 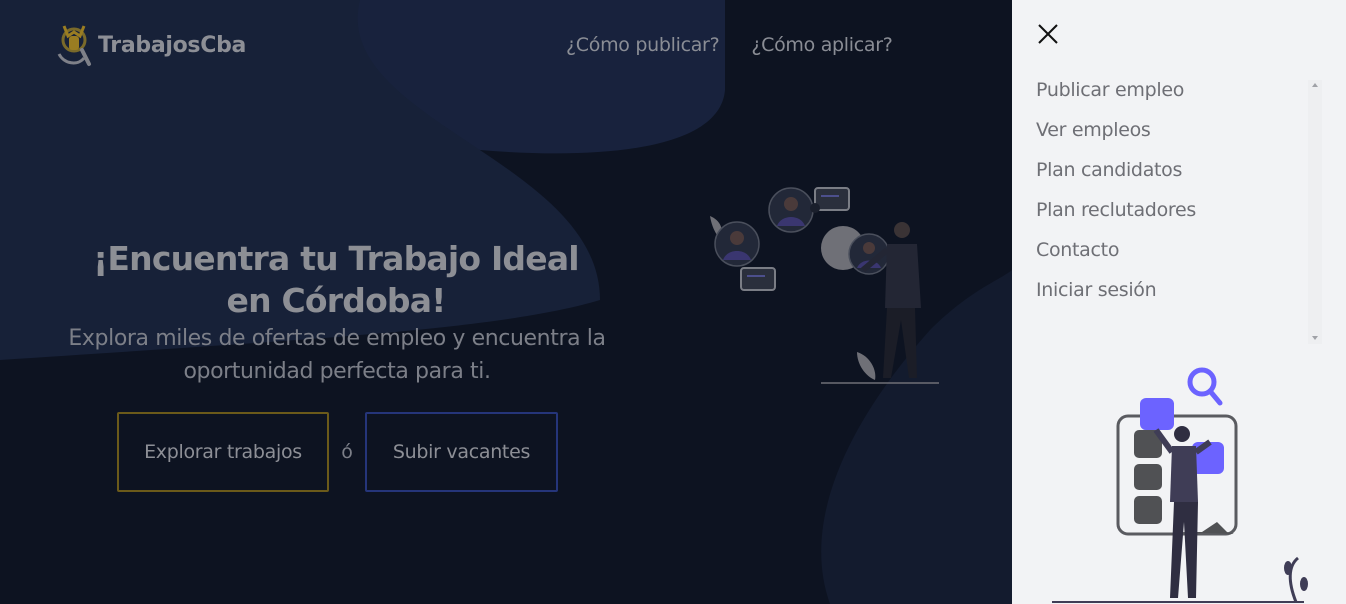 What do you see at coordinates (824, 285) in the screenshot?
I see `networking-illustration` at bounding box center [824, 285].